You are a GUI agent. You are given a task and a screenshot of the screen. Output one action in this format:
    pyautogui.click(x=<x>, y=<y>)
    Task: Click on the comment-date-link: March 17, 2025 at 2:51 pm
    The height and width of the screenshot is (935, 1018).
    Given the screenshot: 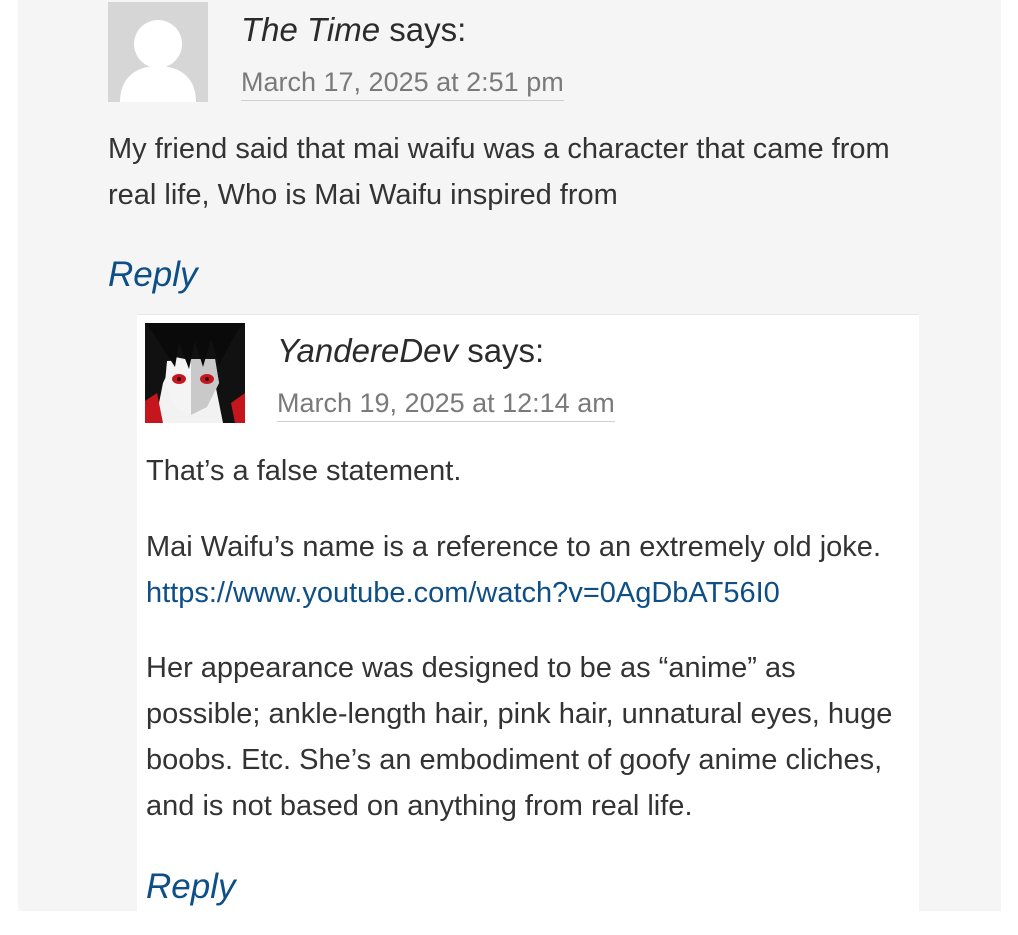 What is the action you would take?
    pyautogui.click(x=402, y=83)
    